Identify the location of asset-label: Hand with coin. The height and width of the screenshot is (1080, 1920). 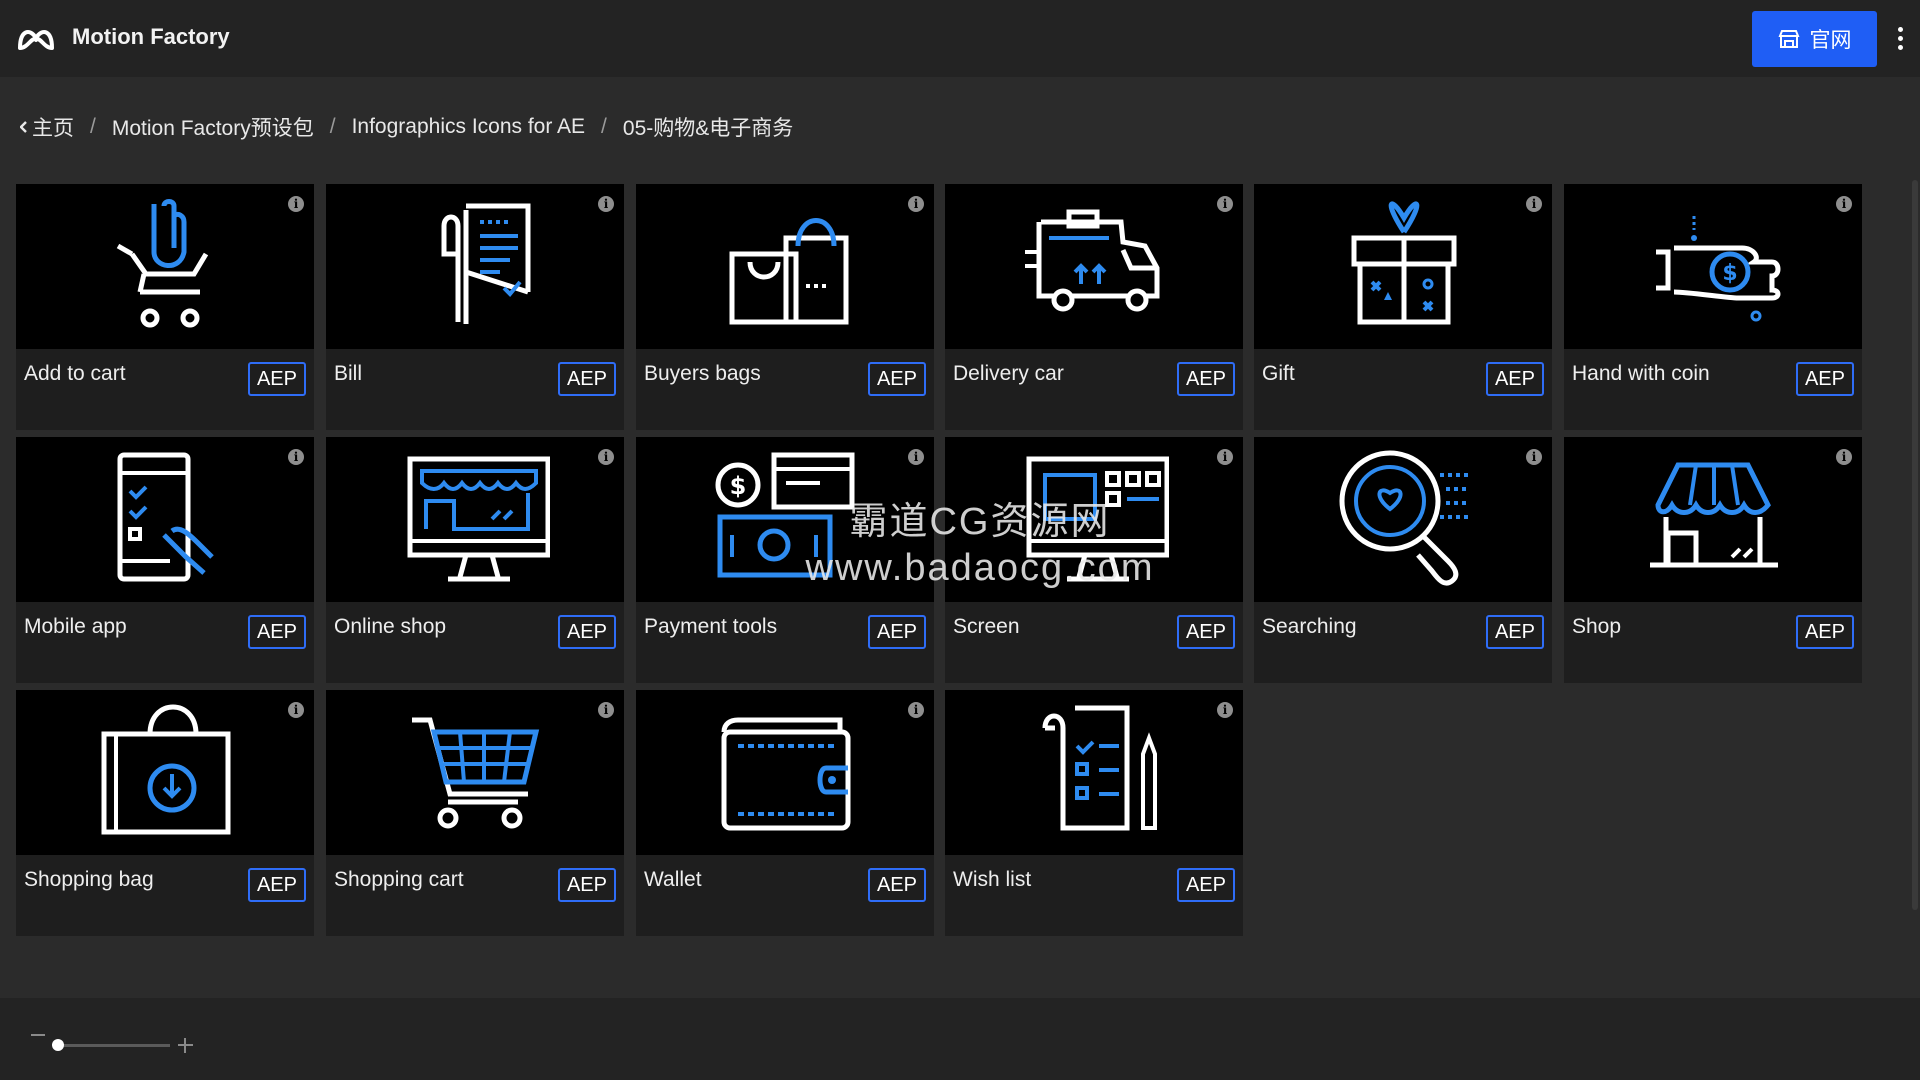
(1641, 373).